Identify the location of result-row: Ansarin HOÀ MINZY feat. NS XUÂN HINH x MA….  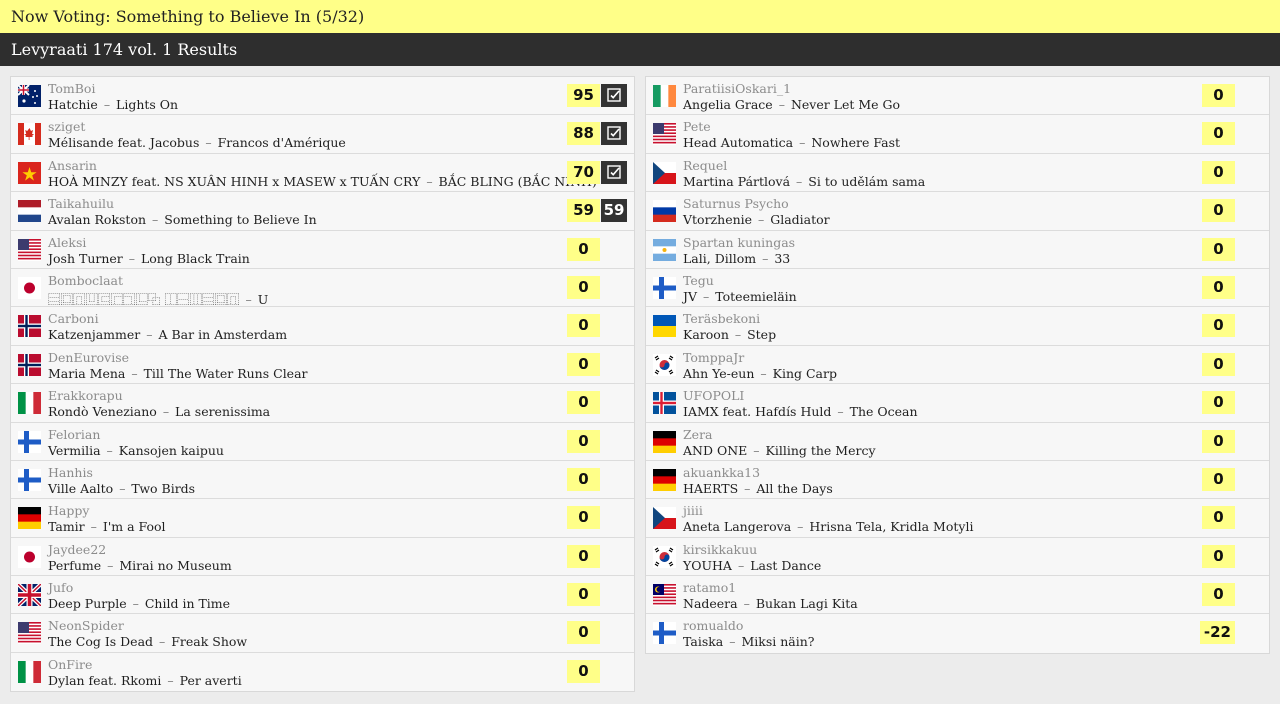
(322, 173).